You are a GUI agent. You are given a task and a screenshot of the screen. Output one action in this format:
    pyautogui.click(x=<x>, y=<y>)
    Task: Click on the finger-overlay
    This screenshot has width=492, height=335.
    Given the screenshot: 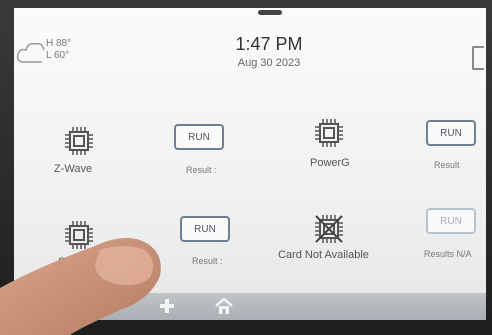 What is the action you would take?
    pyautogui.click(x=80, y=286)
    